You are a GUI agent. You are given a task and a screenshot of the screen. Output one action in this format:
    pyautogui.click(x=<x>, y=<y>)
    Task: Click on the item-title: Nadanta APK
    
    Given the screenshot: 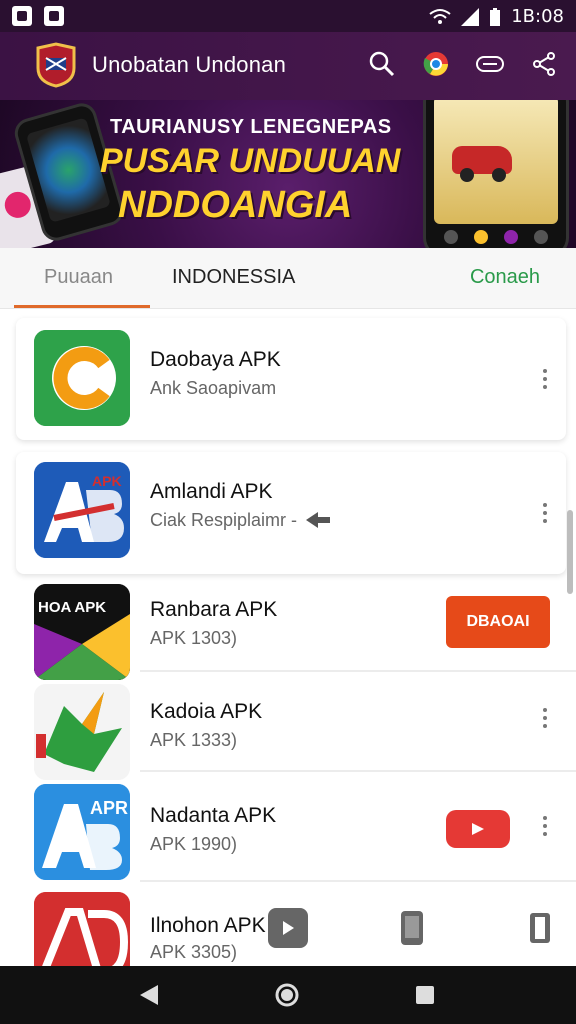 What is the action you would take?
    pyautogui.click(x=213, y=815)
    